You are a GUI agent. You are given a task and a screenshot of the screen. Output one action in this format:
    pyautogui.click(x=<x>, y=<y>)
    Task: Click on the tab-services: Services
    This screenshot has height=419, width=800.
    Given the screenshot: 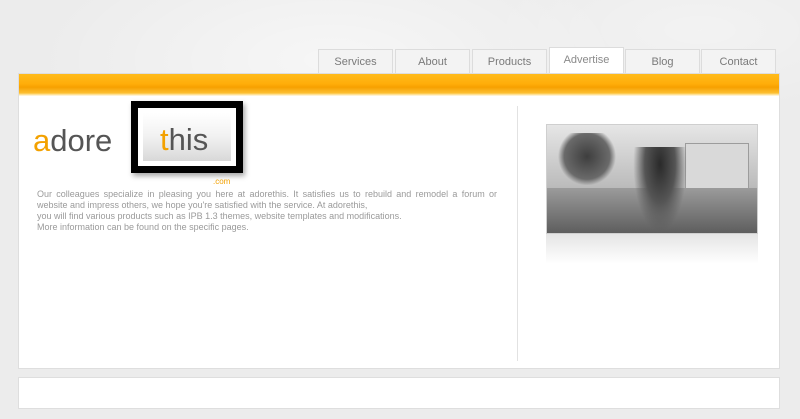 What is the action you would take?
    pyautogui.click(x=355, y=61)
    